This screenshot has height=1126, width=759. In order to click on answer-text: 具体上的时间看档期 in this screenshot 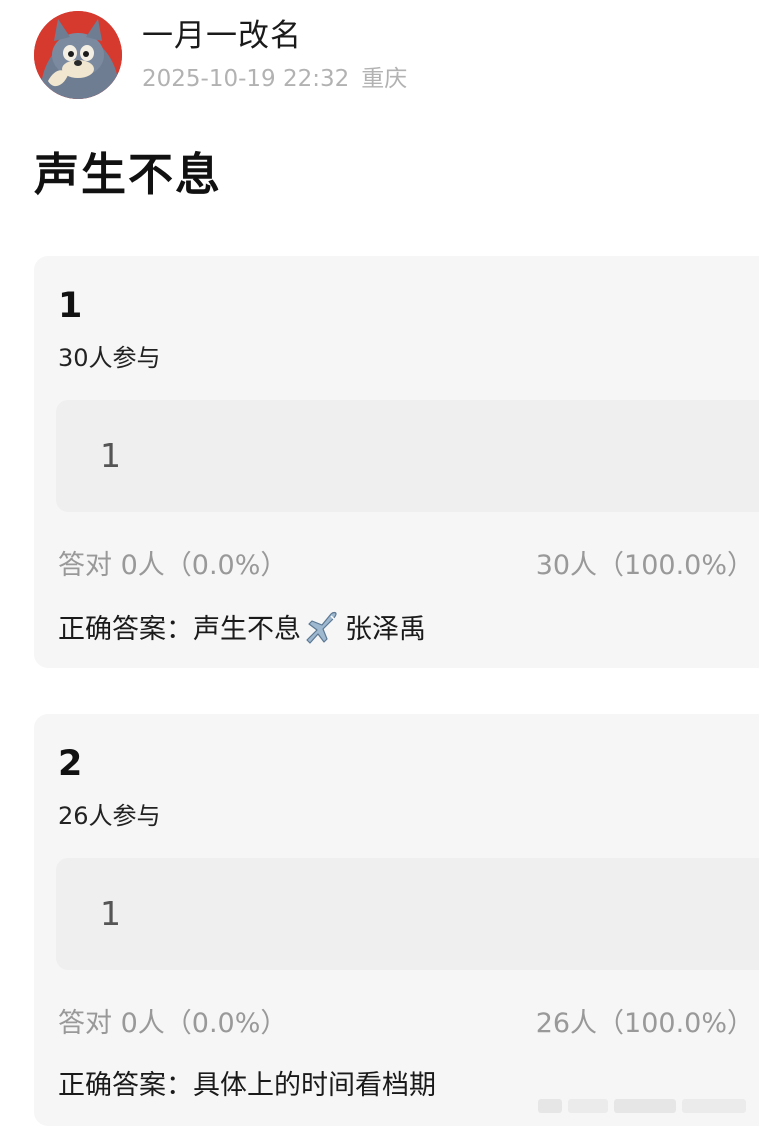, I will do `click(314, 1085)`.